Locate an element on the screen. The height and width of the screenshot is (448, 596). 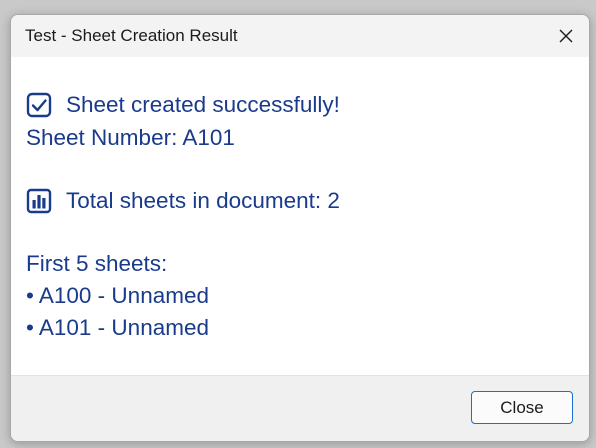
title-bar: Test - Sheet Creation Result is located at coordinates (300, 36).